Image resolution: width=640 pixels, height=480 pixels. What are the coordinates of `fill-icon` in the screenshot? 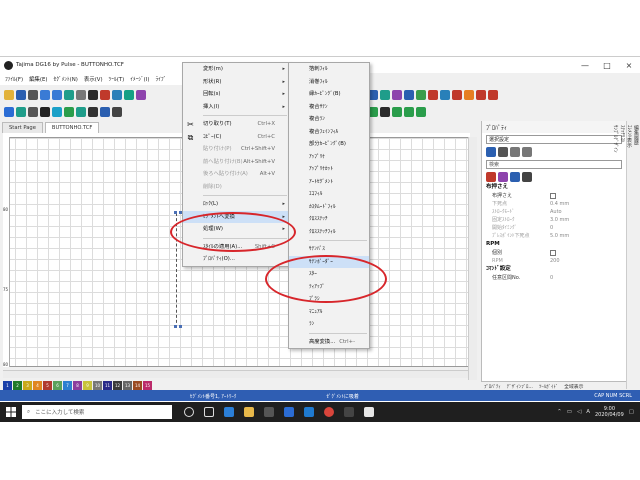 It's located at (33, 111).